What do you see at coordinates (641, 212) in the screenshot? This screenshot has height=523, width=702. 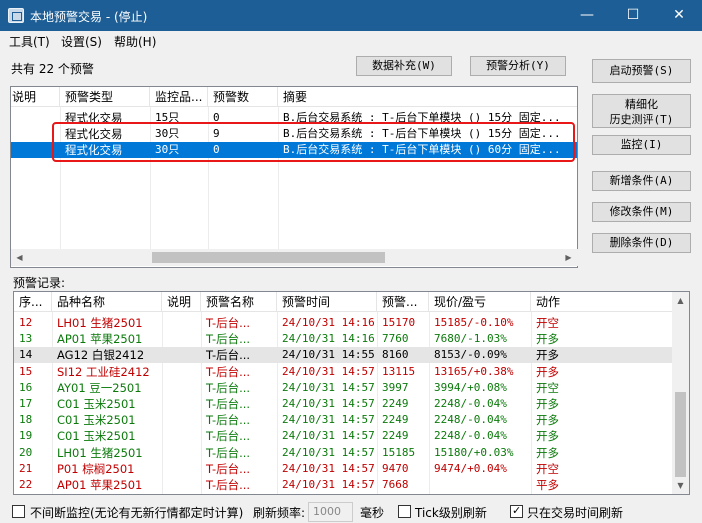 I see `modify-condition-button: 修改条件(M)` at bounding box center [641, 212].